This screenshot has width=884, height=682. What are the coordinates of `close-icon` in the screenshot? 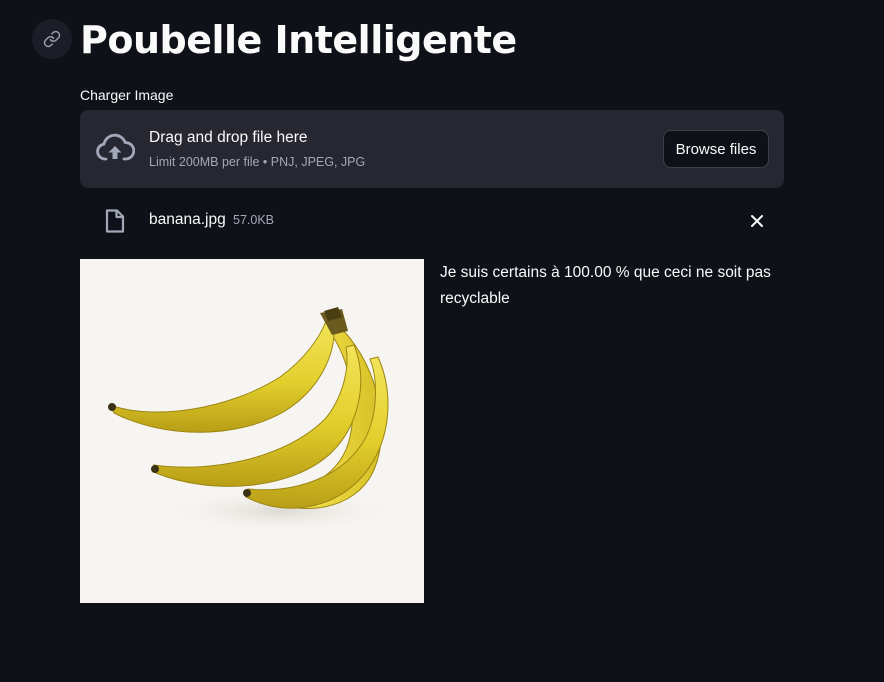 It's located at (757, 221).